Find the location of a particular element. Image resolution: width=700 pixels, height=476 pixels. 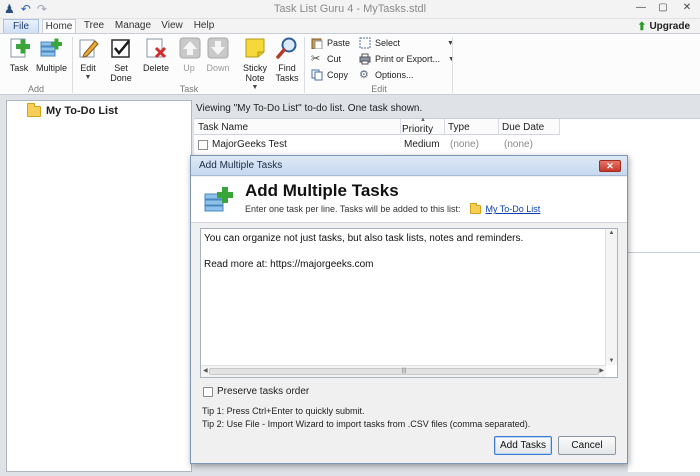

edit-button: Edit ▼ is located at coordinates (88, 59).